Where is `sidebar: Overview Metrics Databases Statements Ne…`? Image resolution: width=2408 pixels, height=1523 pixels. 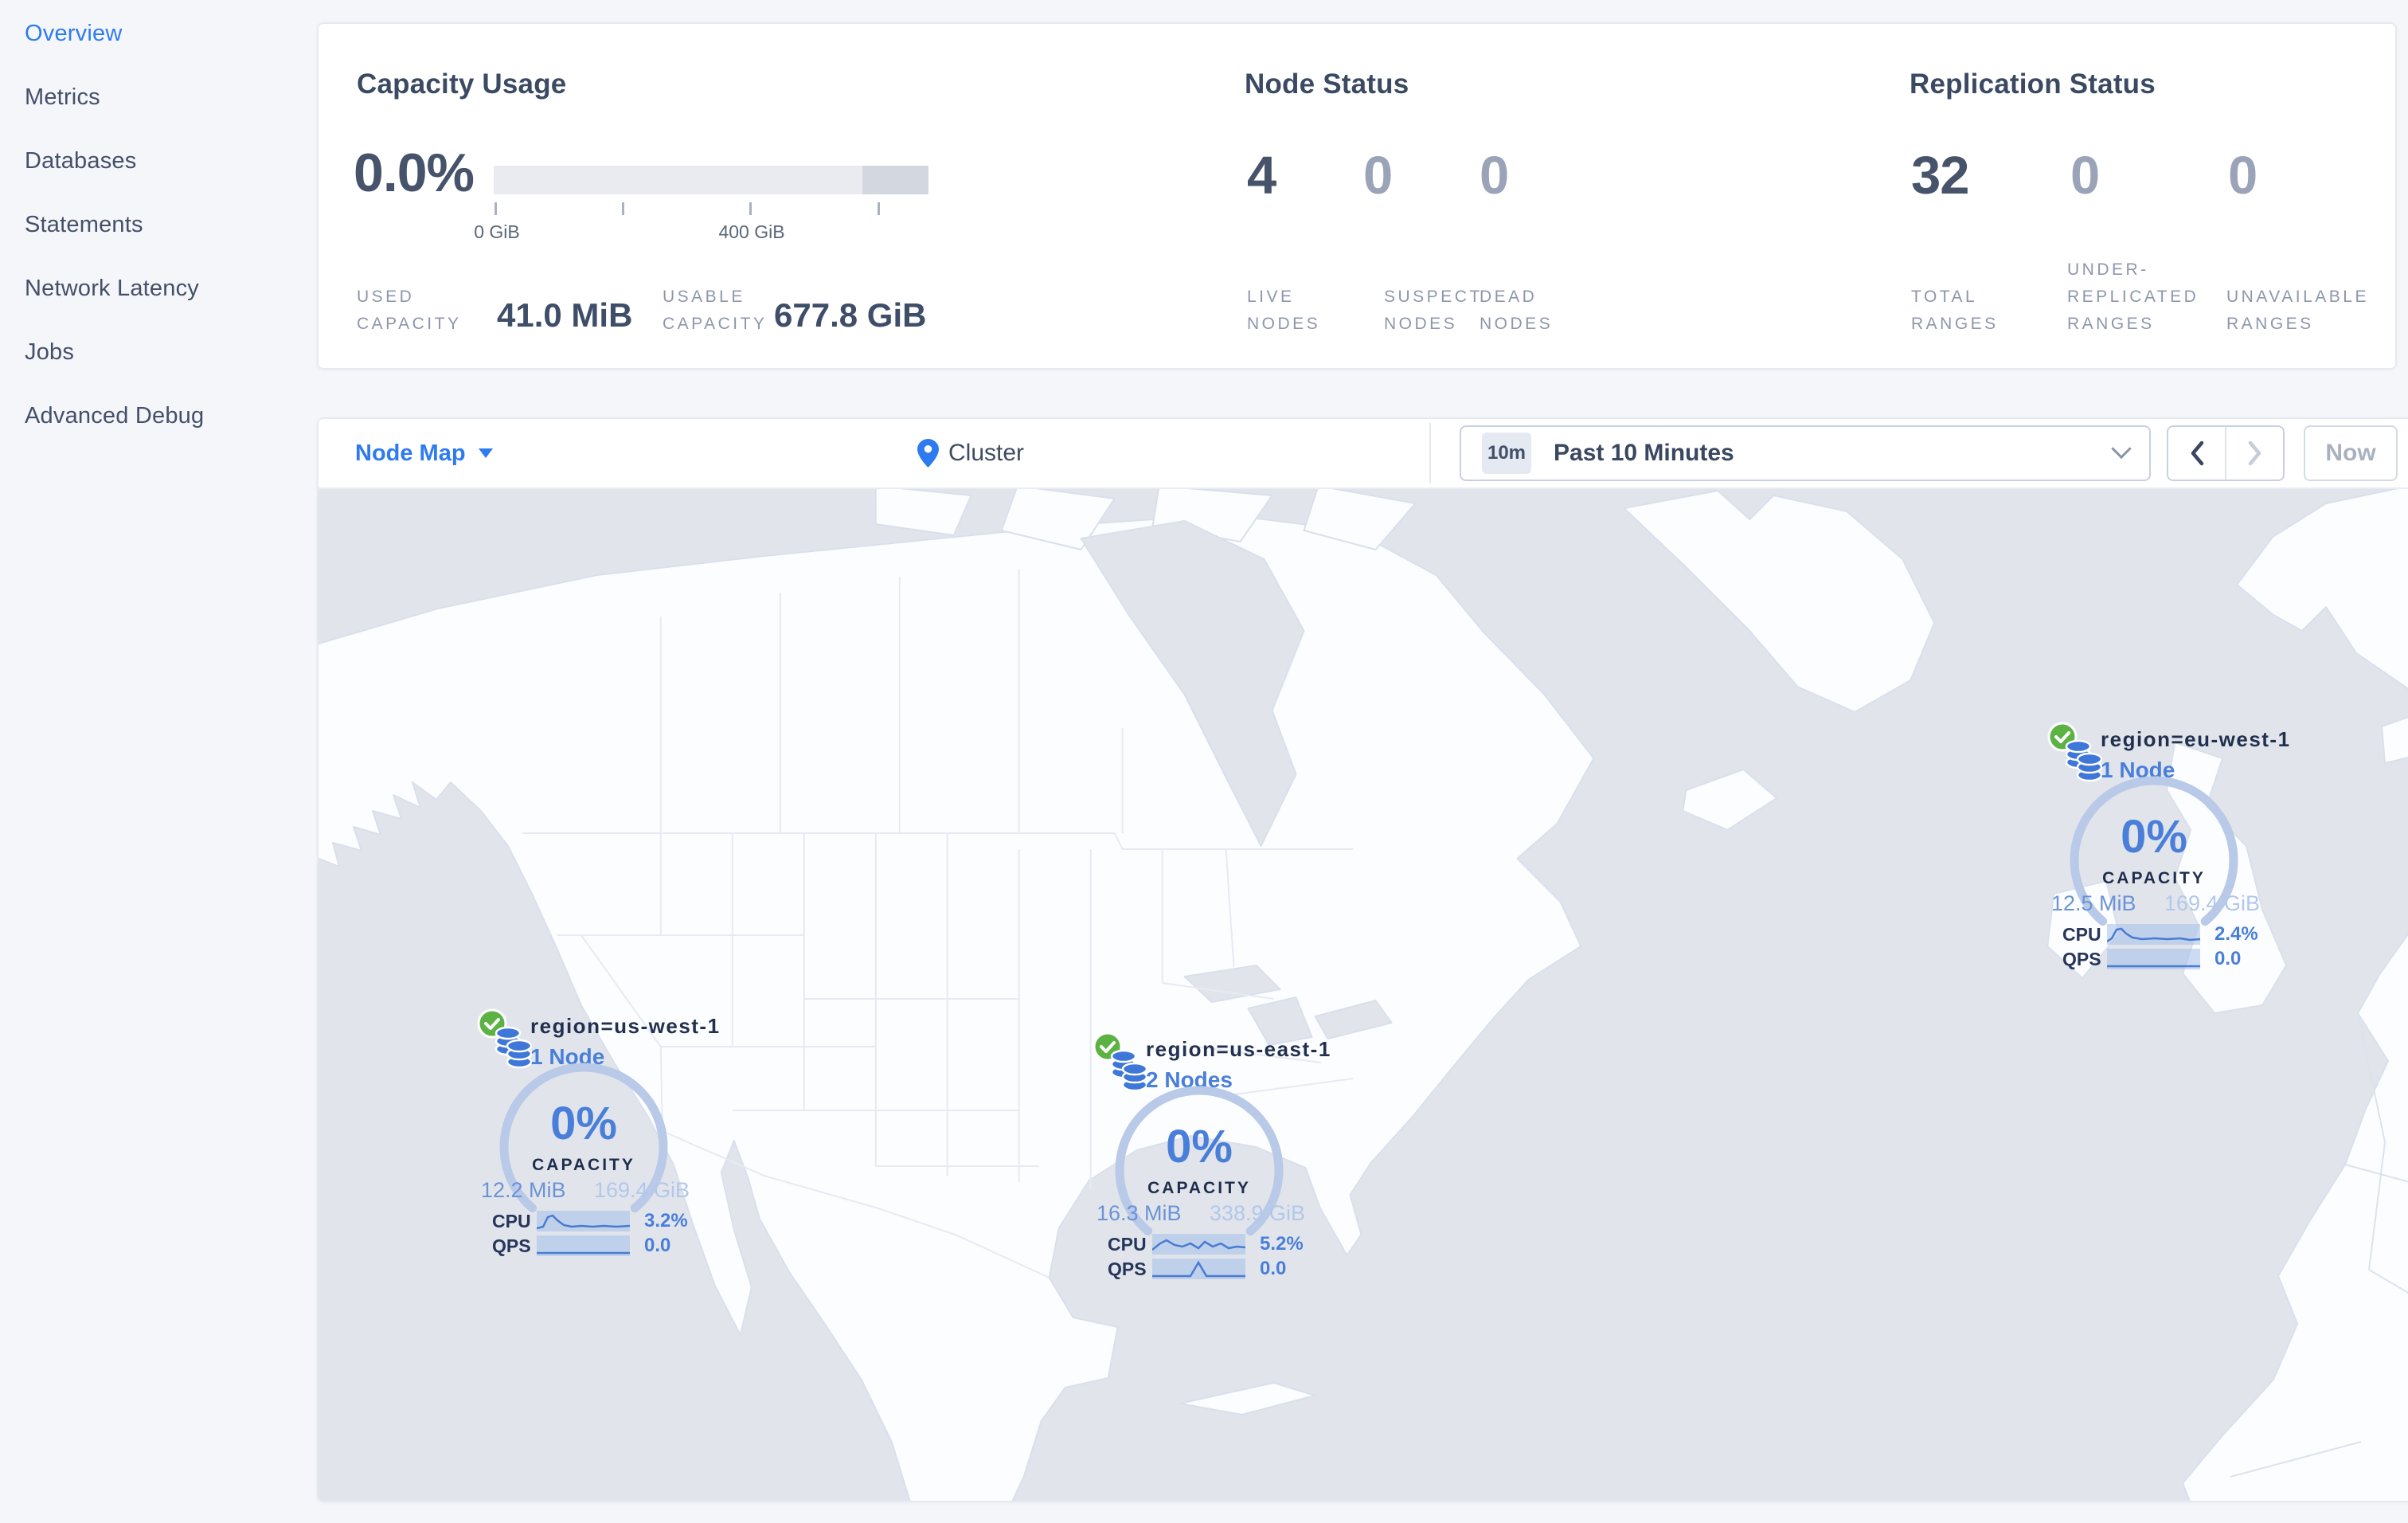 sidebar: Overview Metrics Databases Statements Ne… is located at coordinates (158, 761).